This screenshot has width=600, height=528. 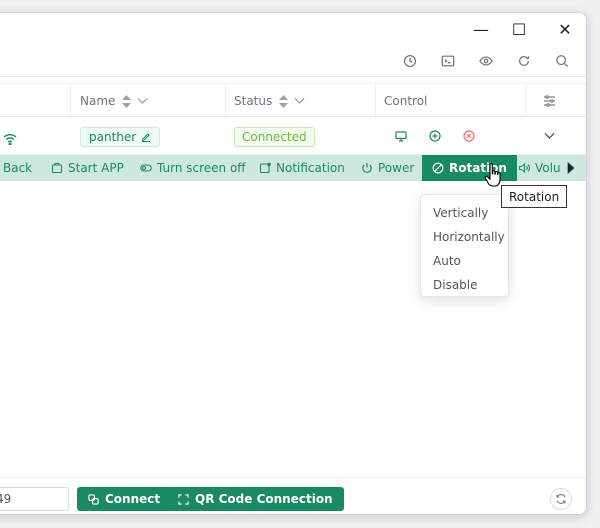 What do you see at coordinates (534, 196) in the screenshot?
I see `rotation-tooltip: Rotation` at bounding box center [534, 196].